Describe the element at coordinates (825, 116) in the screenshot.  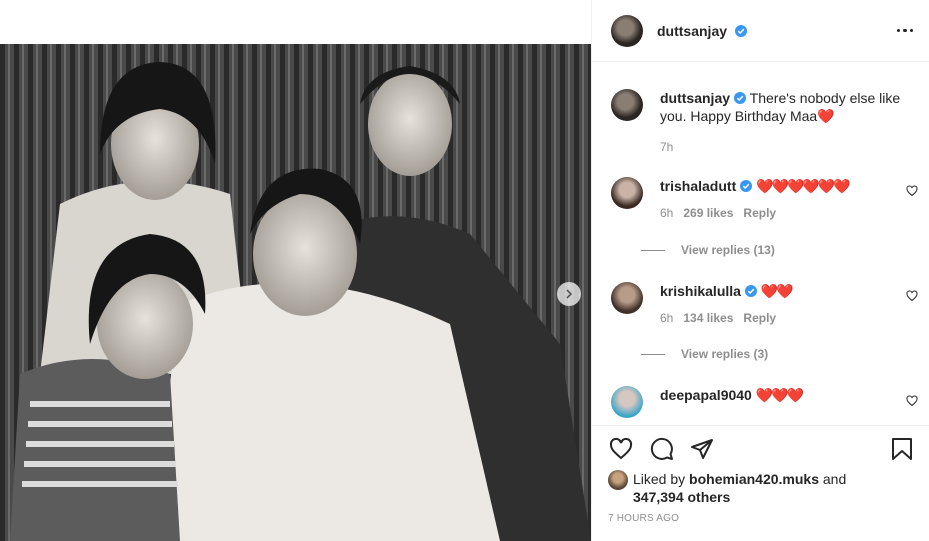
I see `caption-emoji: ❤️` at that location.